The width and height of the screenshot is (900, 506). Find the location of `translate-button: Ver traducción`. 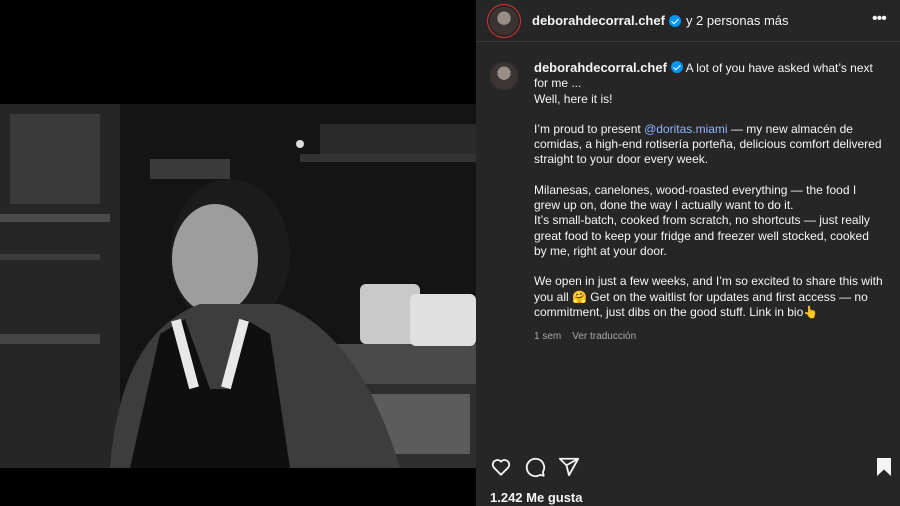

translate-button: Ver traducción is located at coordinates (604, 336).